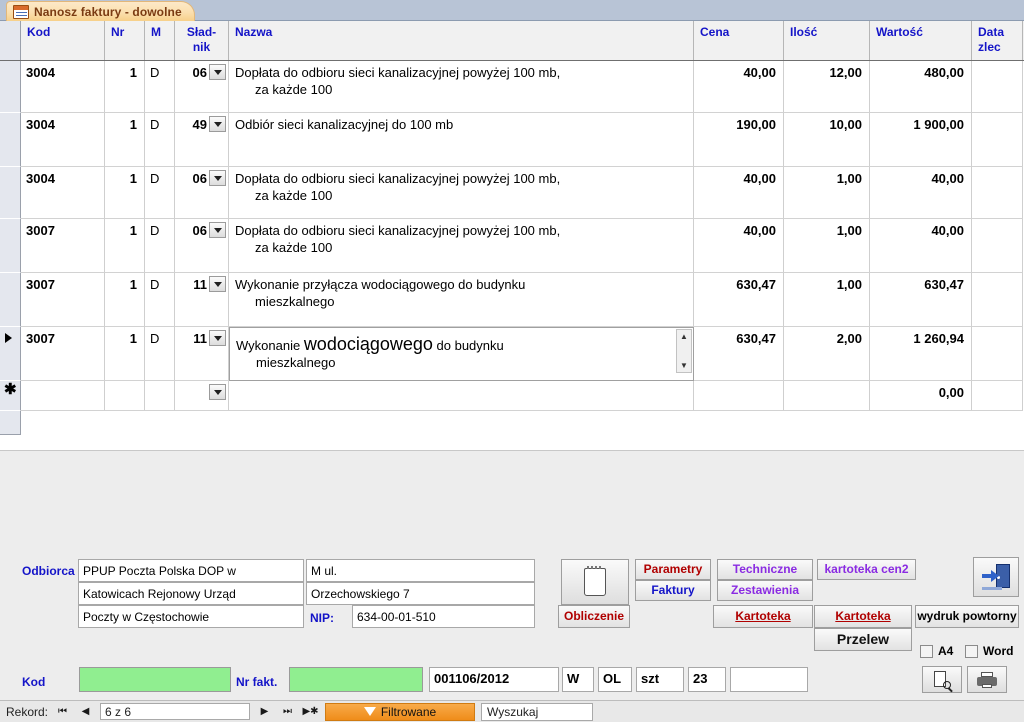 The width and height of the screenshot is (1024, 722). Describe the element at coordinates (921, 87) in the screenshot. I see `cell-wartosc: 480,00` at that location.